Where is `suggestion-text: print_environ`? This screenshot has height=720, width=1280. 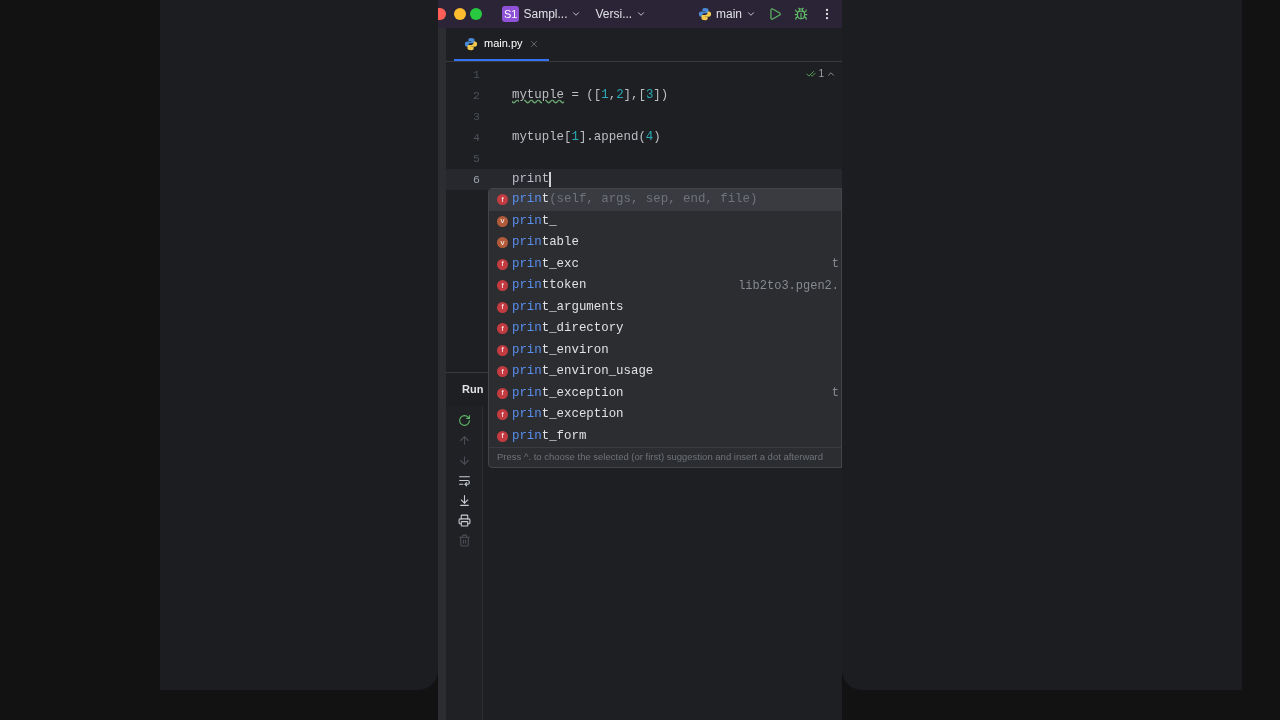
suggestion-text: print_environ is located at coordinates (560, 350).